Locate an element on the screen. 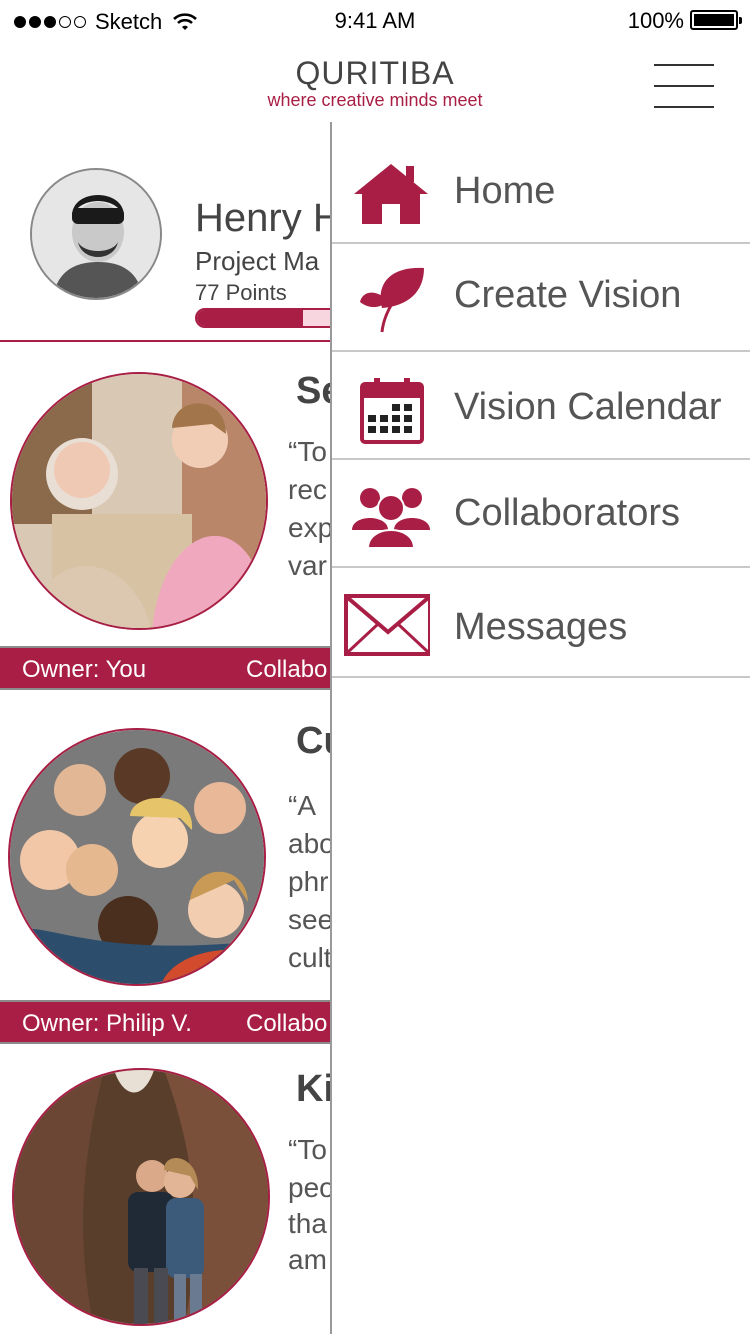 This screenshot has height=1334, width=750. vision-quote-line: am is located at coordinates (307, 1259).